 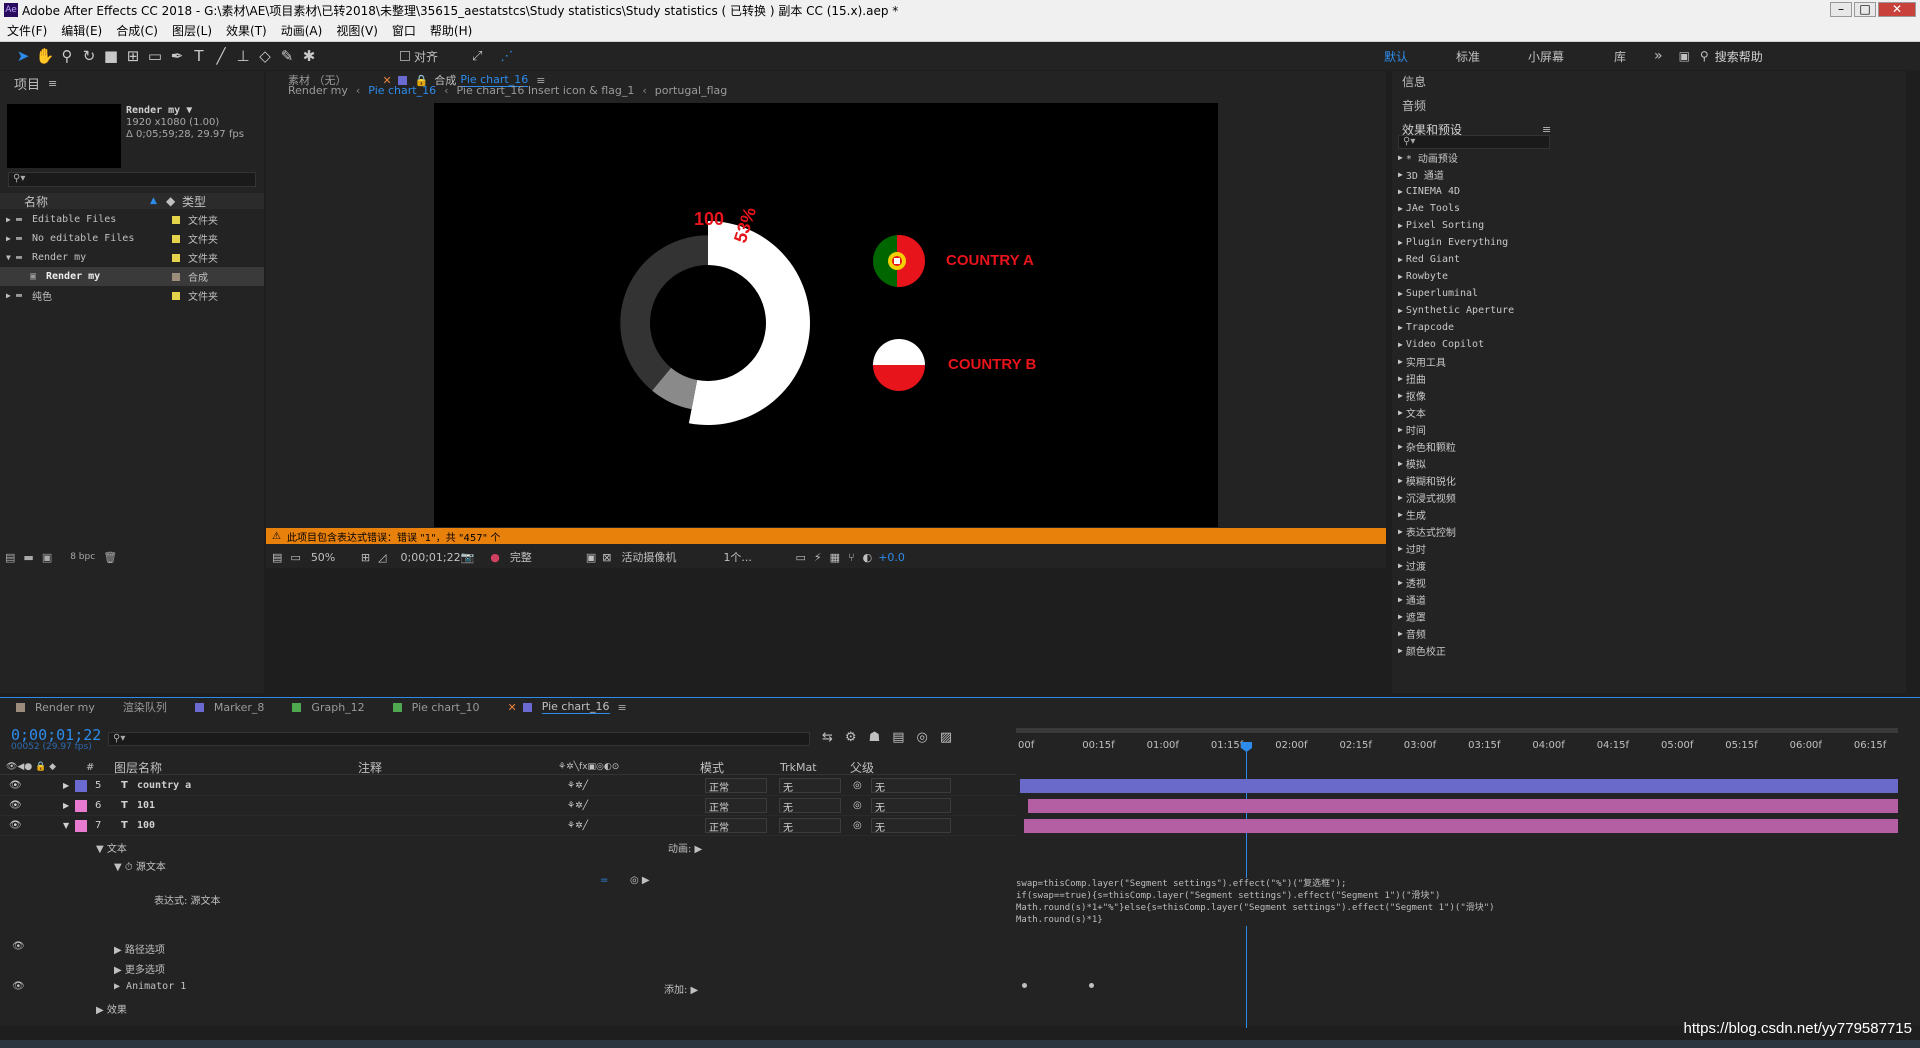 What do you see at coordinates (265, 56) in the screenshot?
I see `eraser-tool-icon: ◇` at bounding box center [265, 56].